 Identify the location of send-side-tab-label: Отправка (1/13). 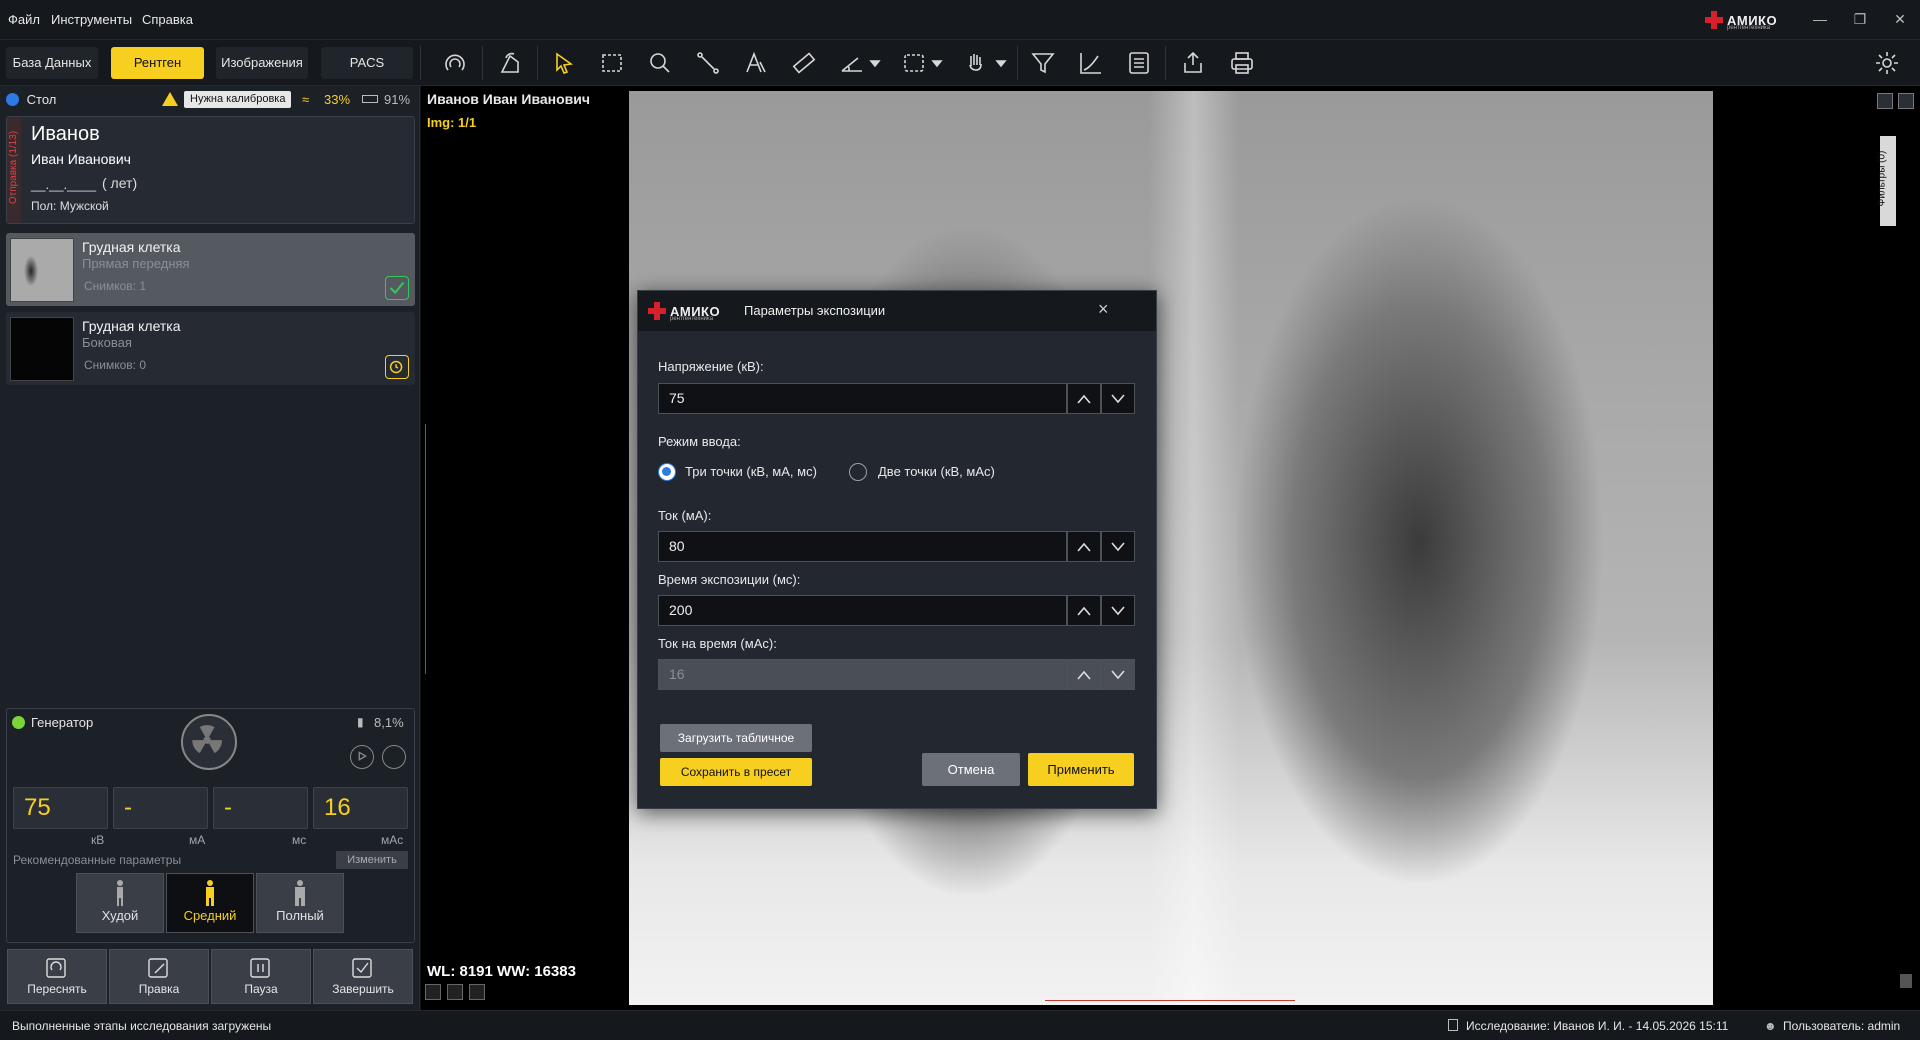
(14, 167).